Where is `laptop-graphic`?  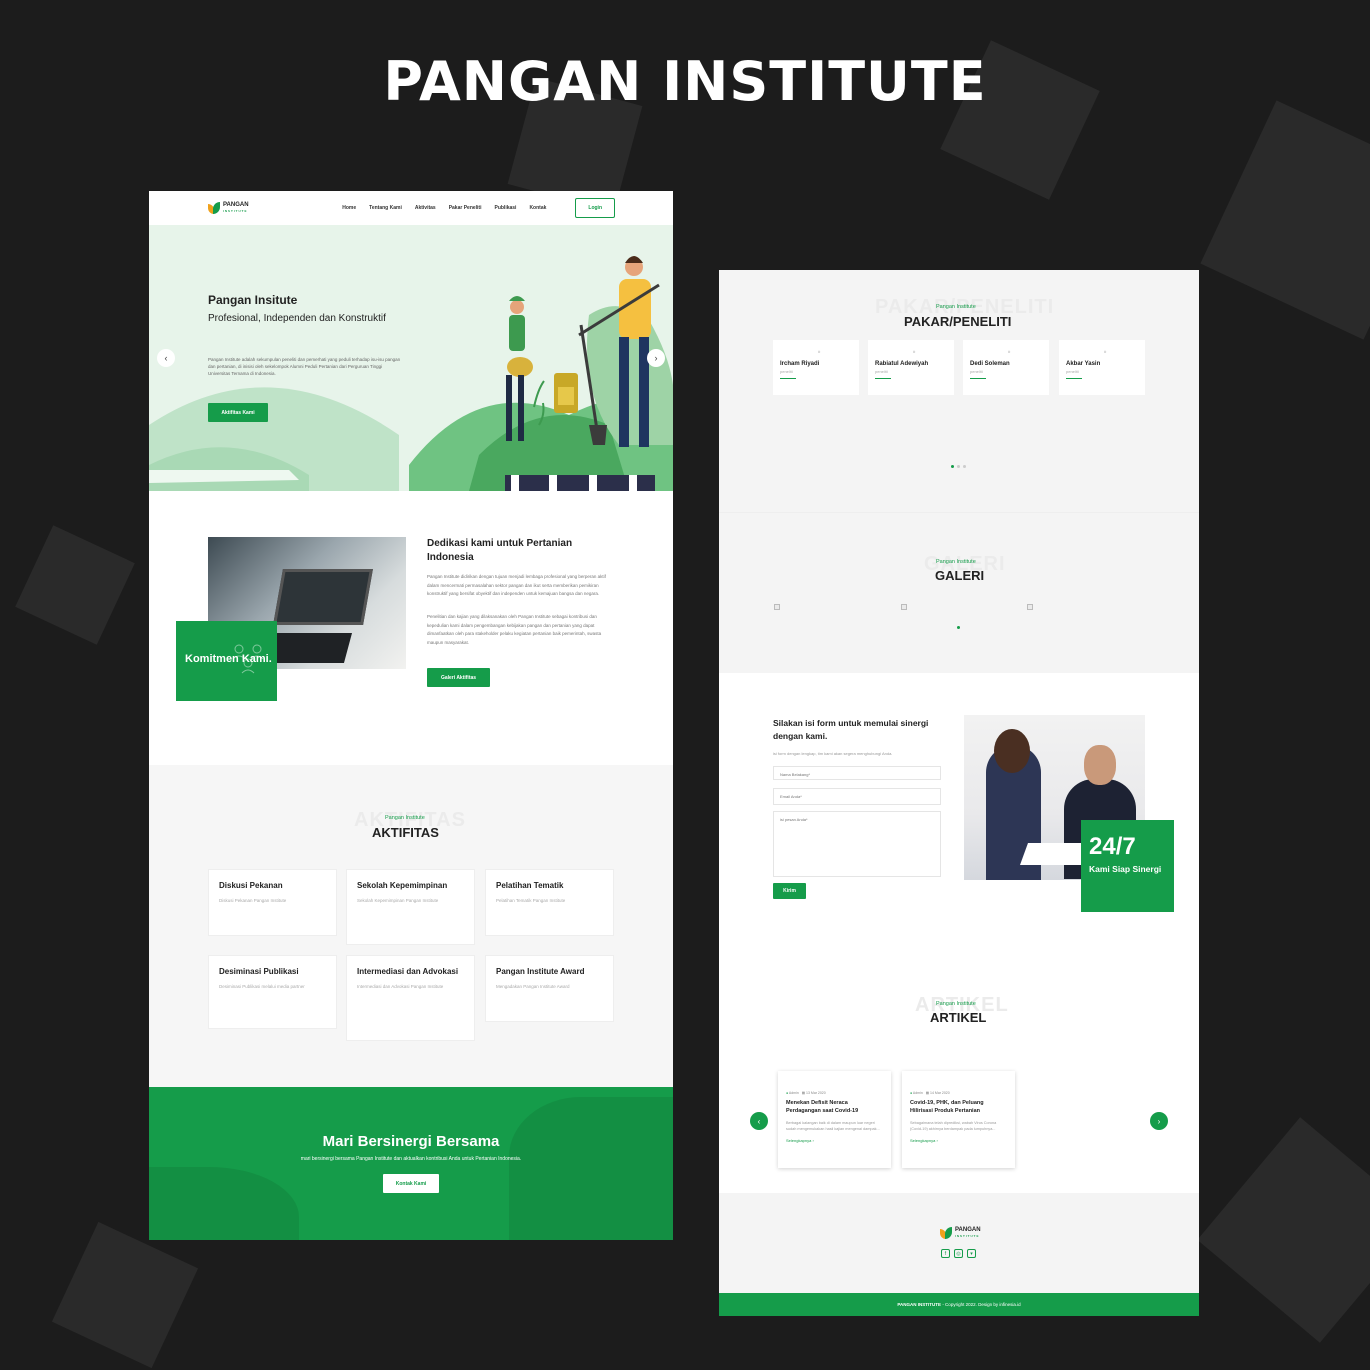
laptop-graphic is located at coordinates (323, 597).